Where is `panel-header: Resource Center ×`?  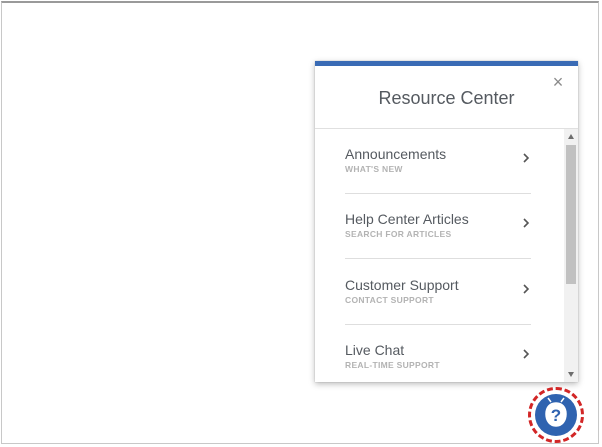
panel-header: Resource Center × is located at coordinates (446, 97).